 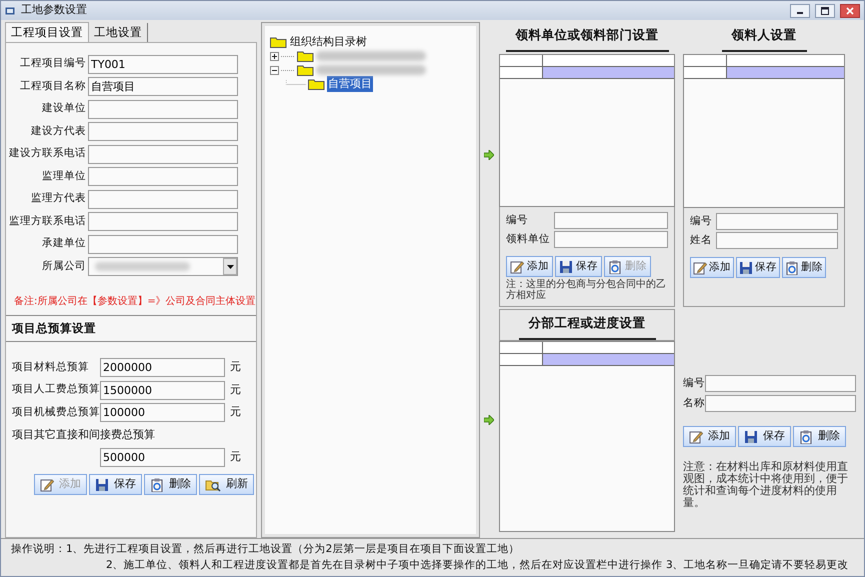 What do you see at coordinates (265, 549) in the screenshot?
I see `instruction-text: 操作说明：1、先进行工程项目设置，然后再进行工地设置（分为2层第一层是项目在项目下面设置工地）` at bounding box center [265, 549].